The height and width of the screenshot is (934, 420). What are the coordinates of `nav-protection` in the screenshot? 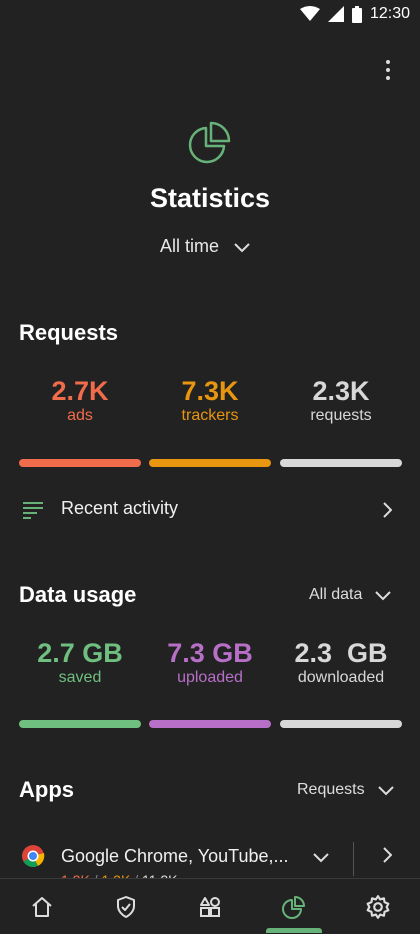 It's located at (126, 906).